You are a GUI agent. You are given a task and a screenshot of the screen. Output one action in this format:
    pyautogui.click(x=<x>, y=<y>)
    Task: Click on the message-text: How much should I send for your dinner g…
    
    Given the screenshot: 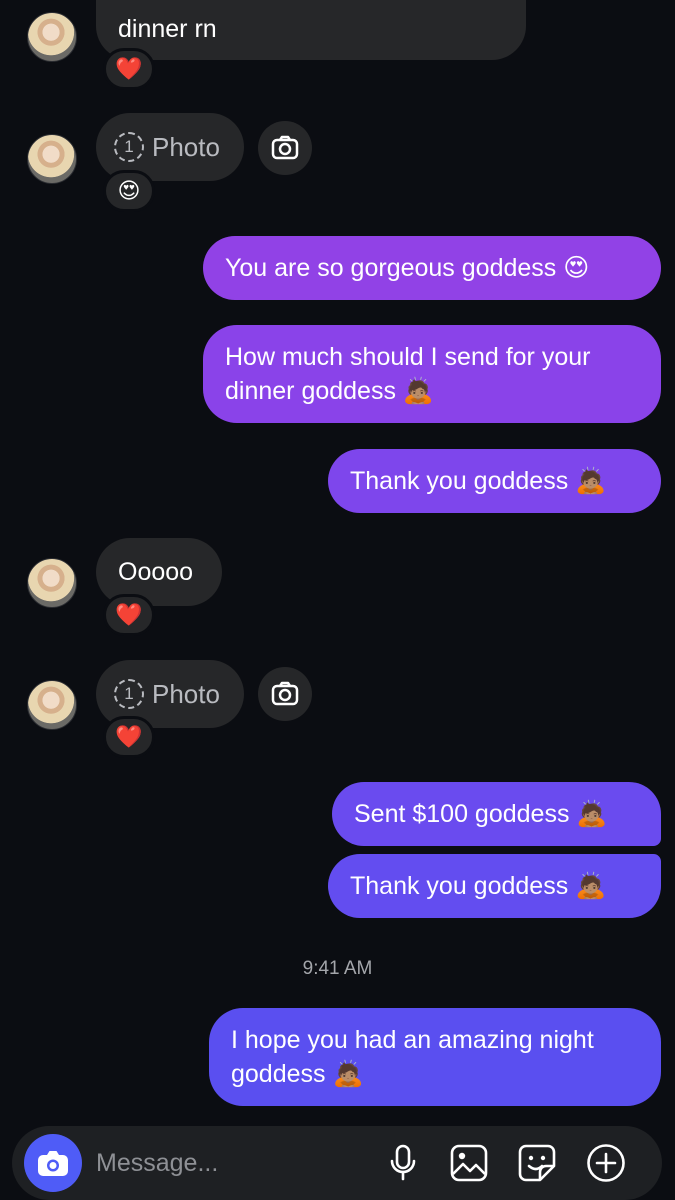 What is the action you would take?
    pyautogui.click(x=408, y=374)
    